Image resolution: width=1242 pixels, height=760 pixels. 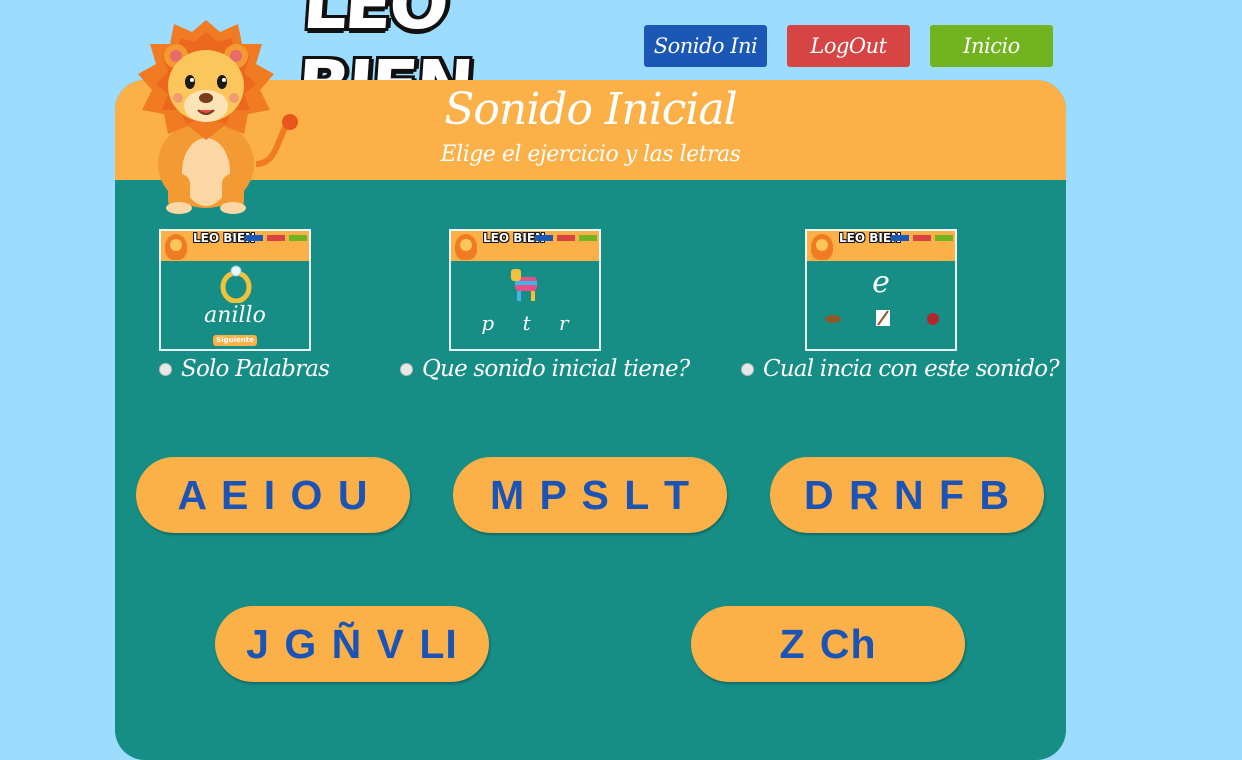 I want to click on exercise-thumbnail-solo-palabras: LEO BIEN anillo Siguiente, so click(x=235, y=290).